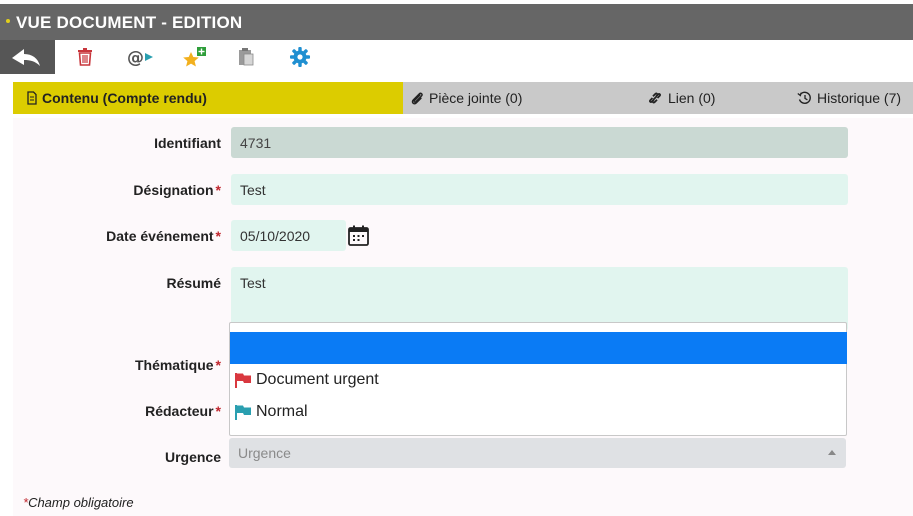 The image size is (913, 516). What do you see at coordinates (456, 58) in the screenshot?
I see `toolbar: @` at bounding box center [456, 58].